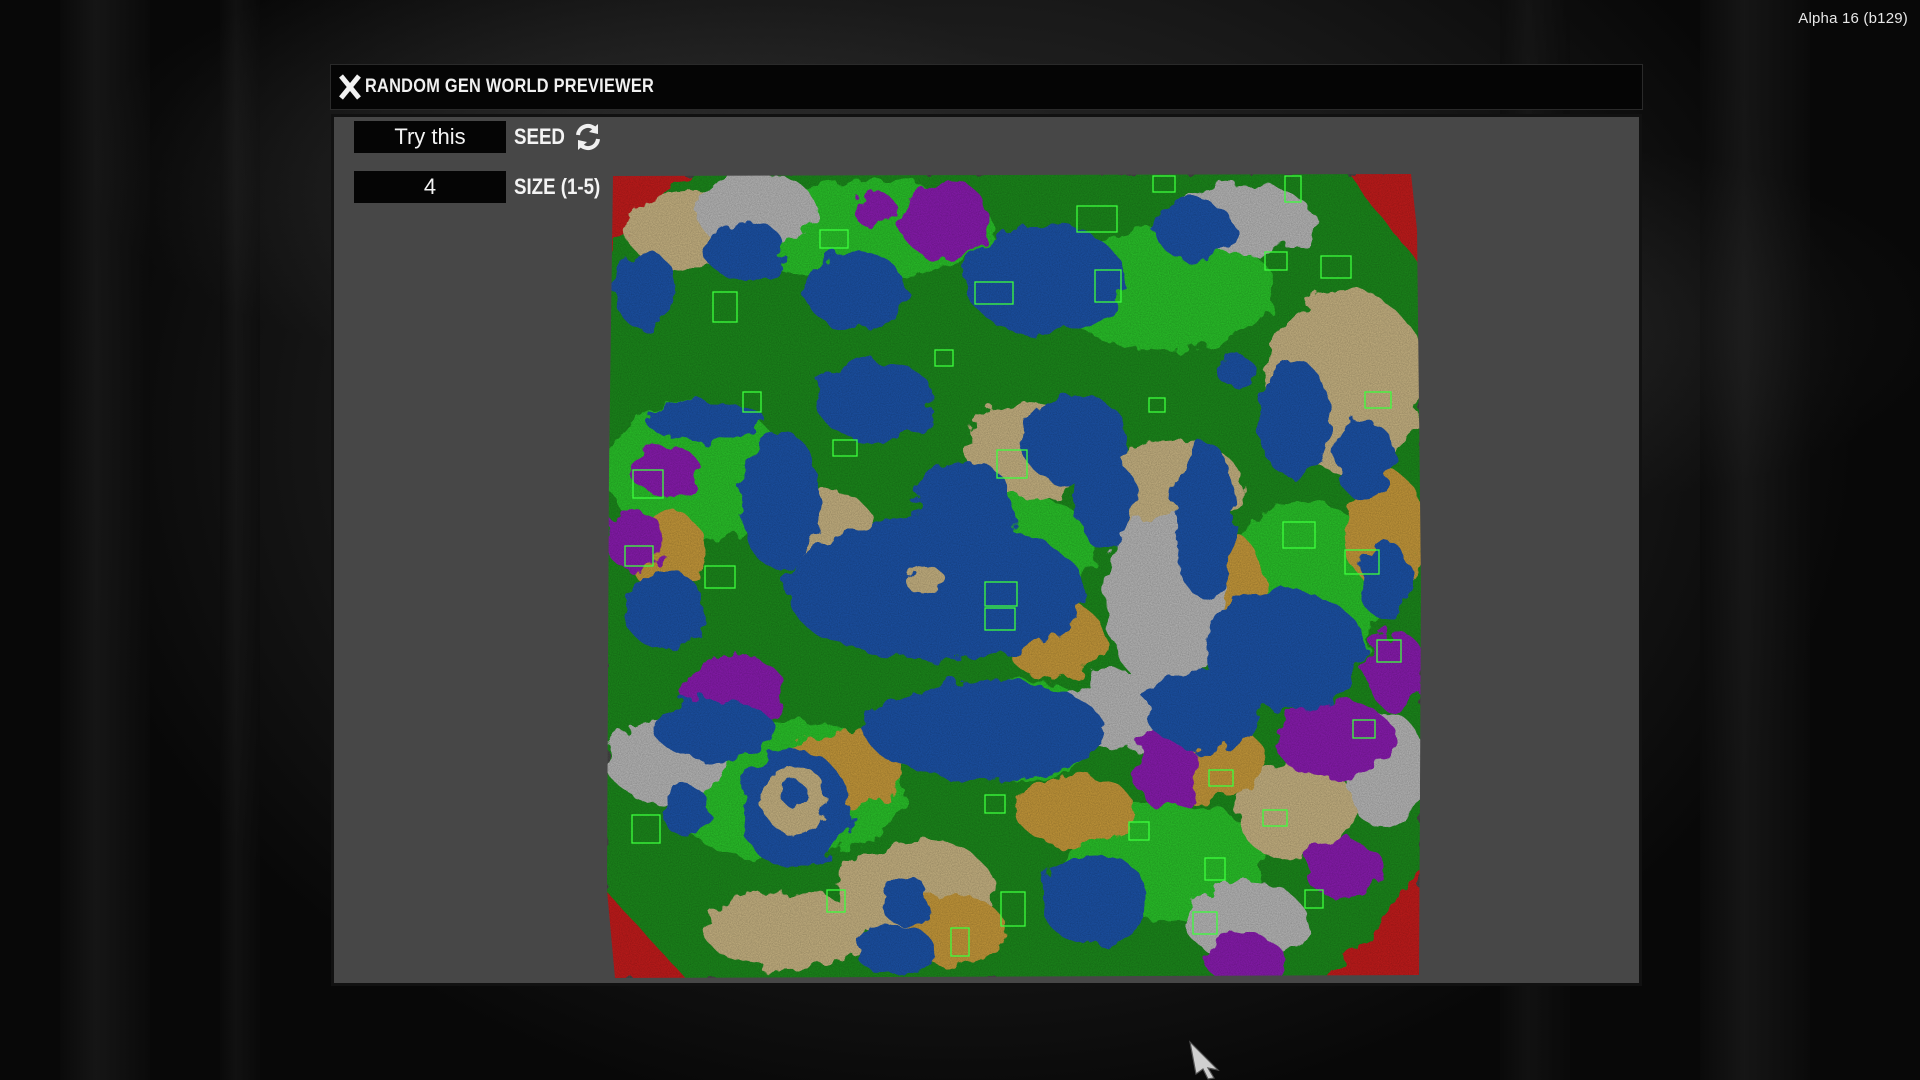 The image size is (1920, 1080). What do you see at coordinates (510, 86) in the screenshot?
I see `window-title: RANDOM GEN WORLD PREVIEWER` at bounding box center [510, 86].